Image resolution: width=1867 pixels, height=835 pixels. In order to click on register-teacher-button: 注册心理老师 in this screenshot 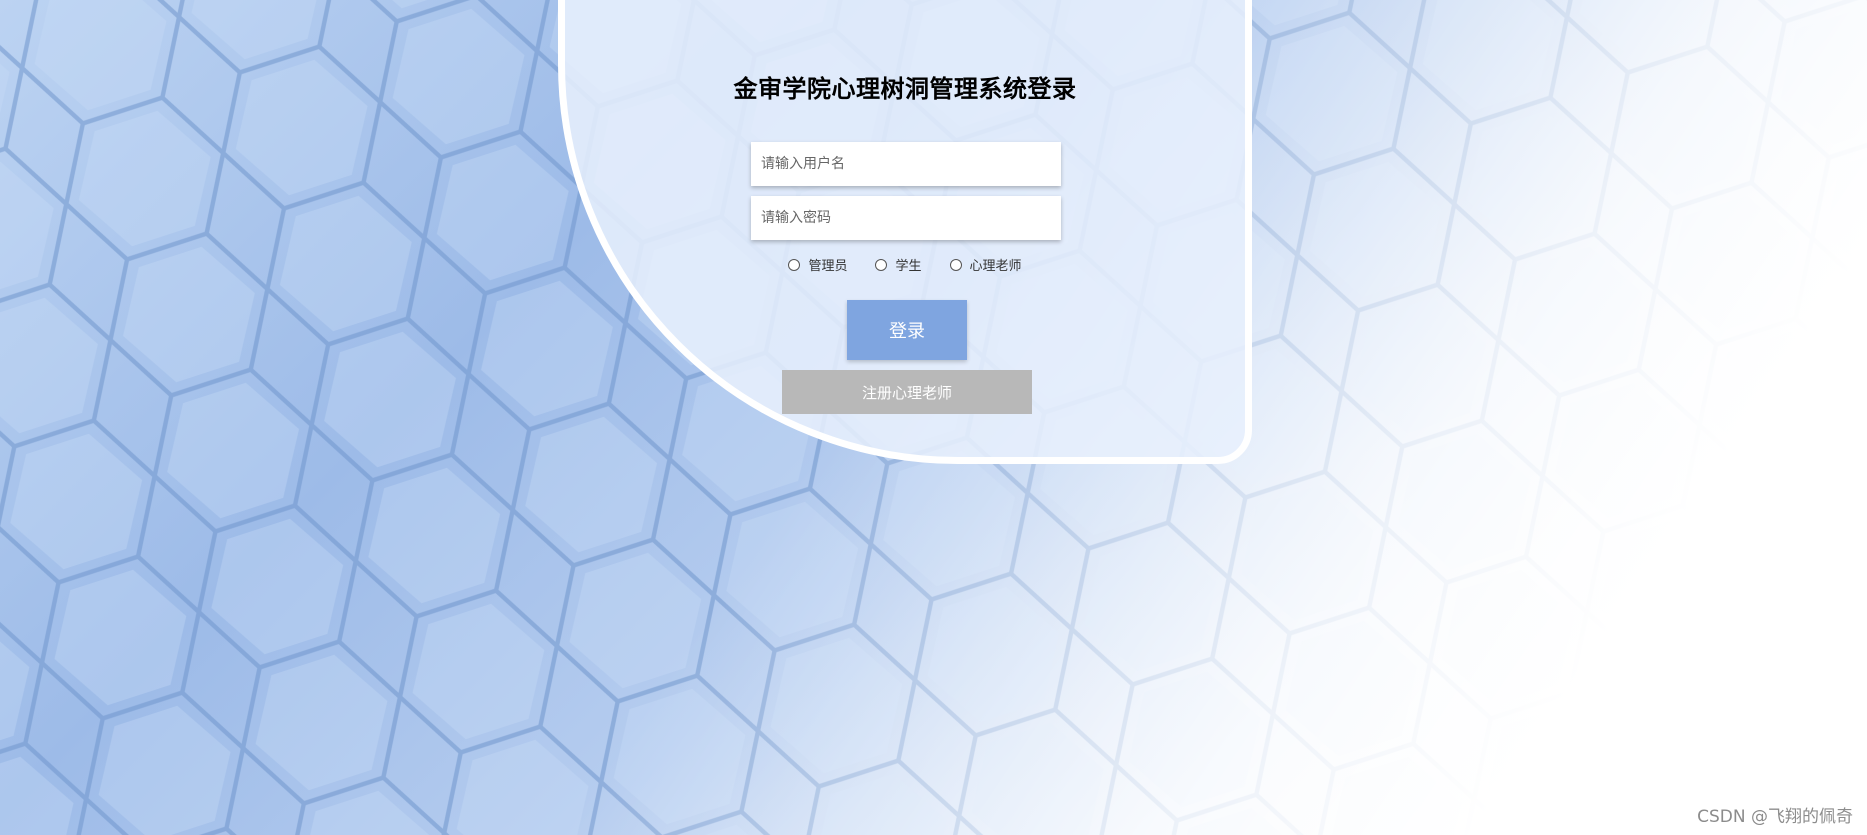, I will do `click(907, 392)`.